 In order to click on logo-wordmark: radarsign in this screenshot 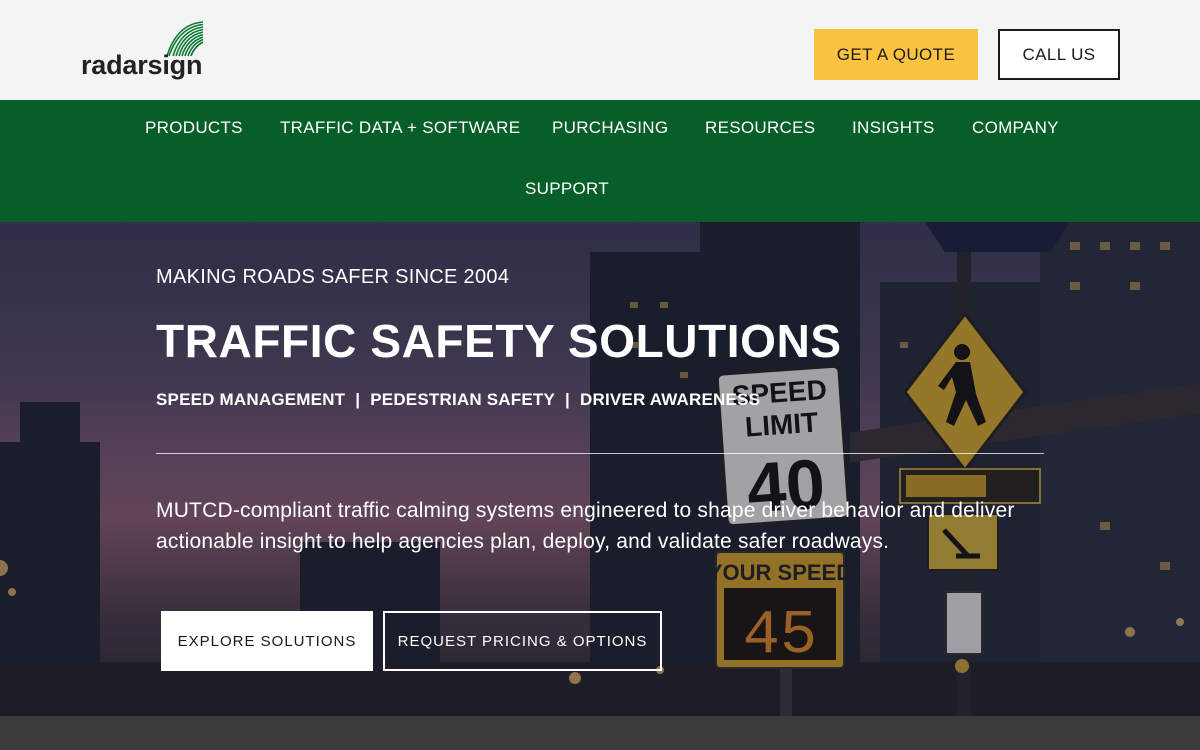, I will do `click(142, 65)`.